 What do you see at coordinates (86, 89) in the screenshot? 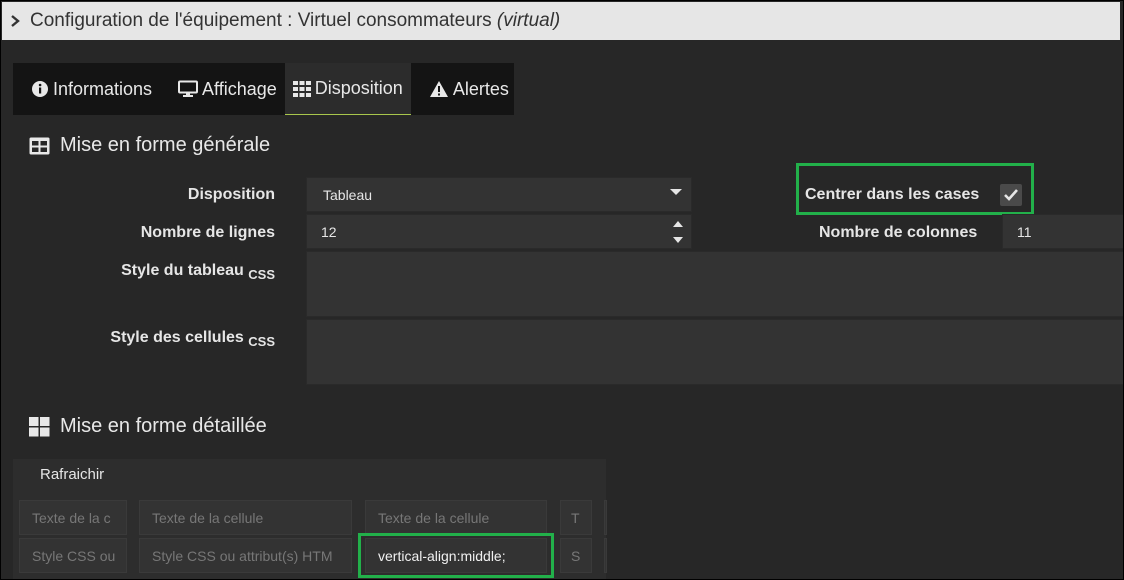
I see `tab-informations: Informations` at bounding box center [86, 89].